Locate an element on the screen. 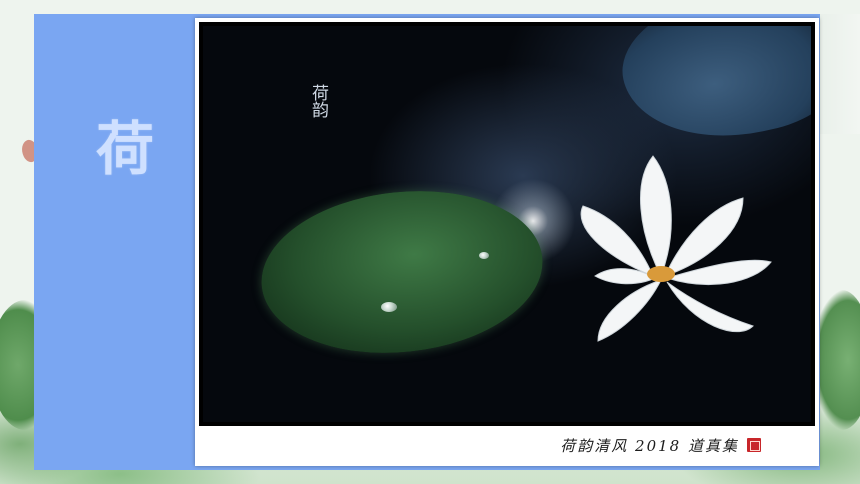 This screenshot has height=484, width=860. lily-pad is located at coordinates (402, 272).